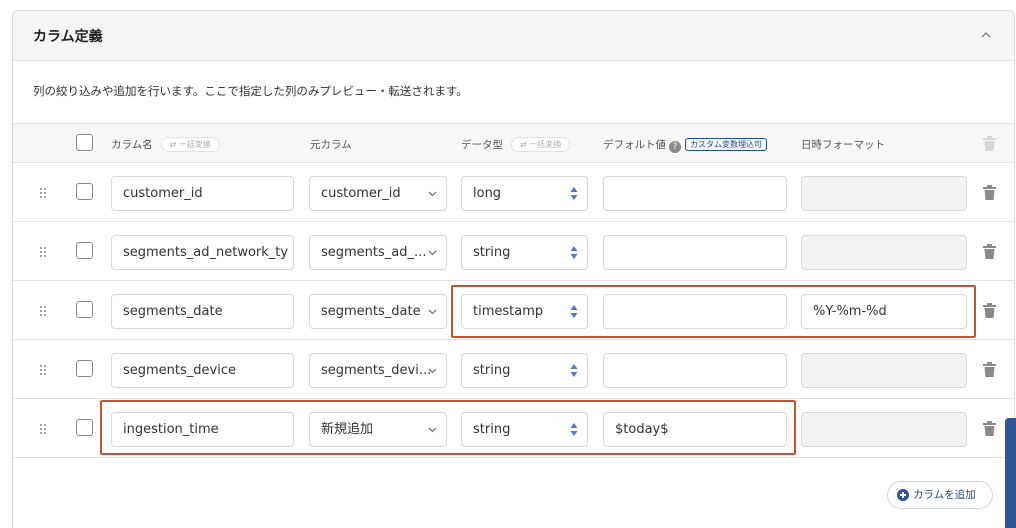 This screenshot has height=528, width=1016. I want to click on data-type-bulk-convert-button: ⇄ 一括変換, so click(541, 144).